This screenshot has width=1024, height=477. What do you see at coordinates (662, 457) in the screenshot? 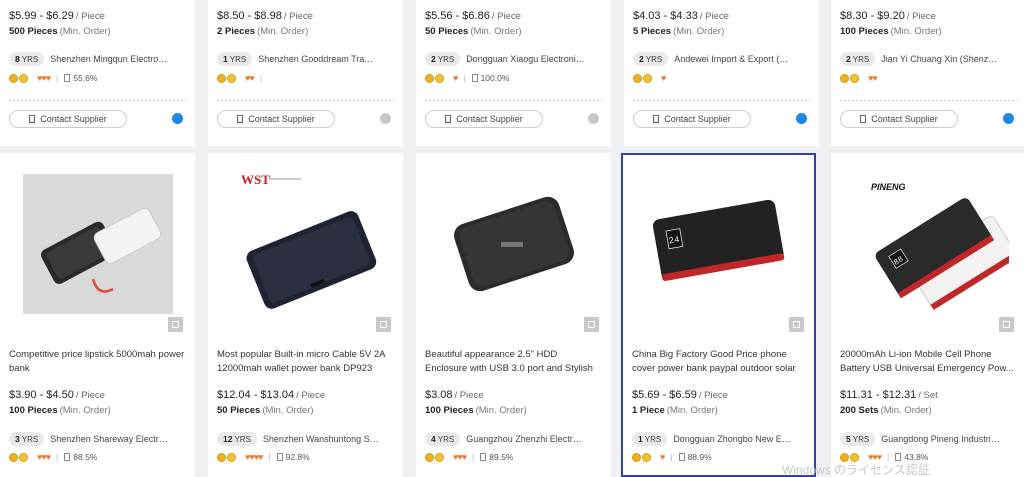
I see `rating-hearts: ♥` at bounding box center [662, 457].